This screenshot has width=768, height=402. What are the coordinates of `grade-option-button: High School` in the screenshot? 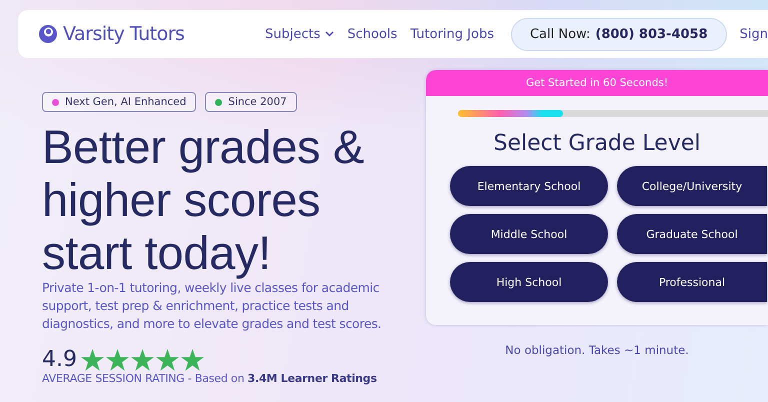 It's located at (529, 282).